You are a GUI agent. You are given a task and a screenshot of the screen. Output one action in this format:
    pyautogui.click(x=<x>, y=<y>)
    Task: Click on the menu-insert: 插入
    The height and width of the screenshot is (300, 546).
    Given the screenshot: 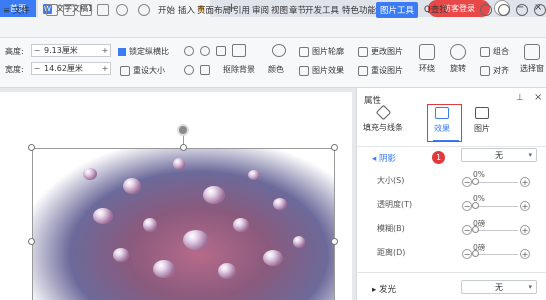 What is the action you would take?
    pyautogui.click(x=186, y=10)
    